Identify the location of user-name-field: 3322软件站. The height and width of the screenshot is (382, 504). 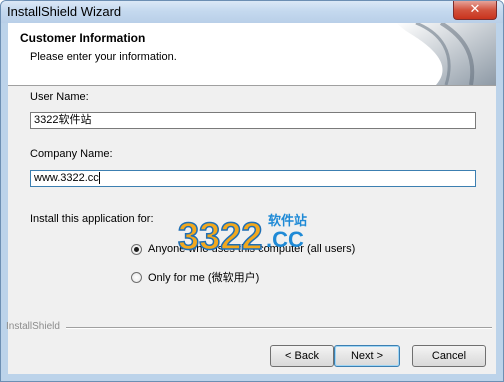
(253, 120).